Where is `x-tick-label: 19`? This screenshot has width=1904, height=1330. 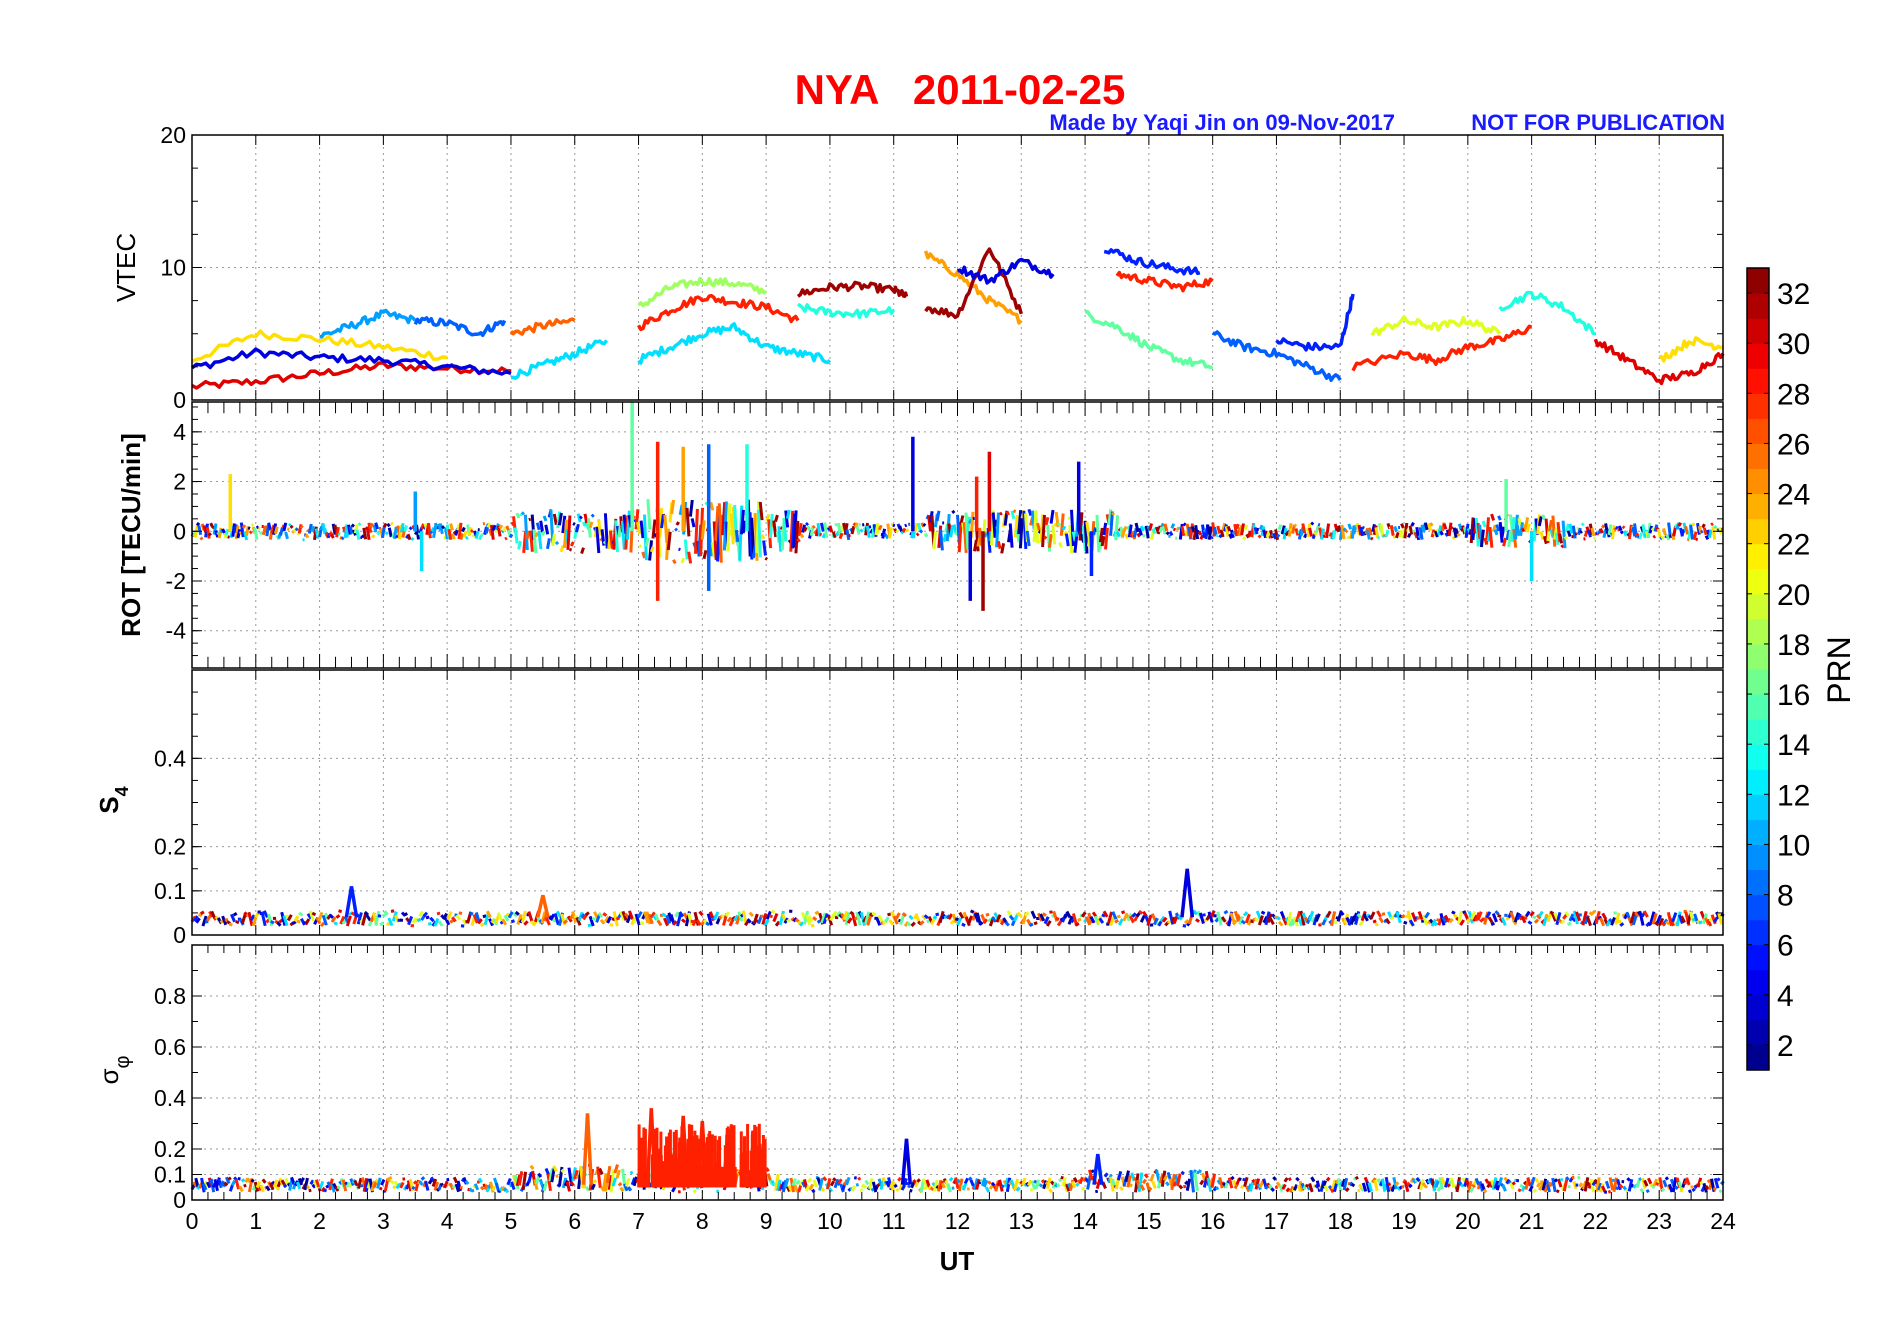
x-tick-label: 19 is located at coordinates (1404, 1221).